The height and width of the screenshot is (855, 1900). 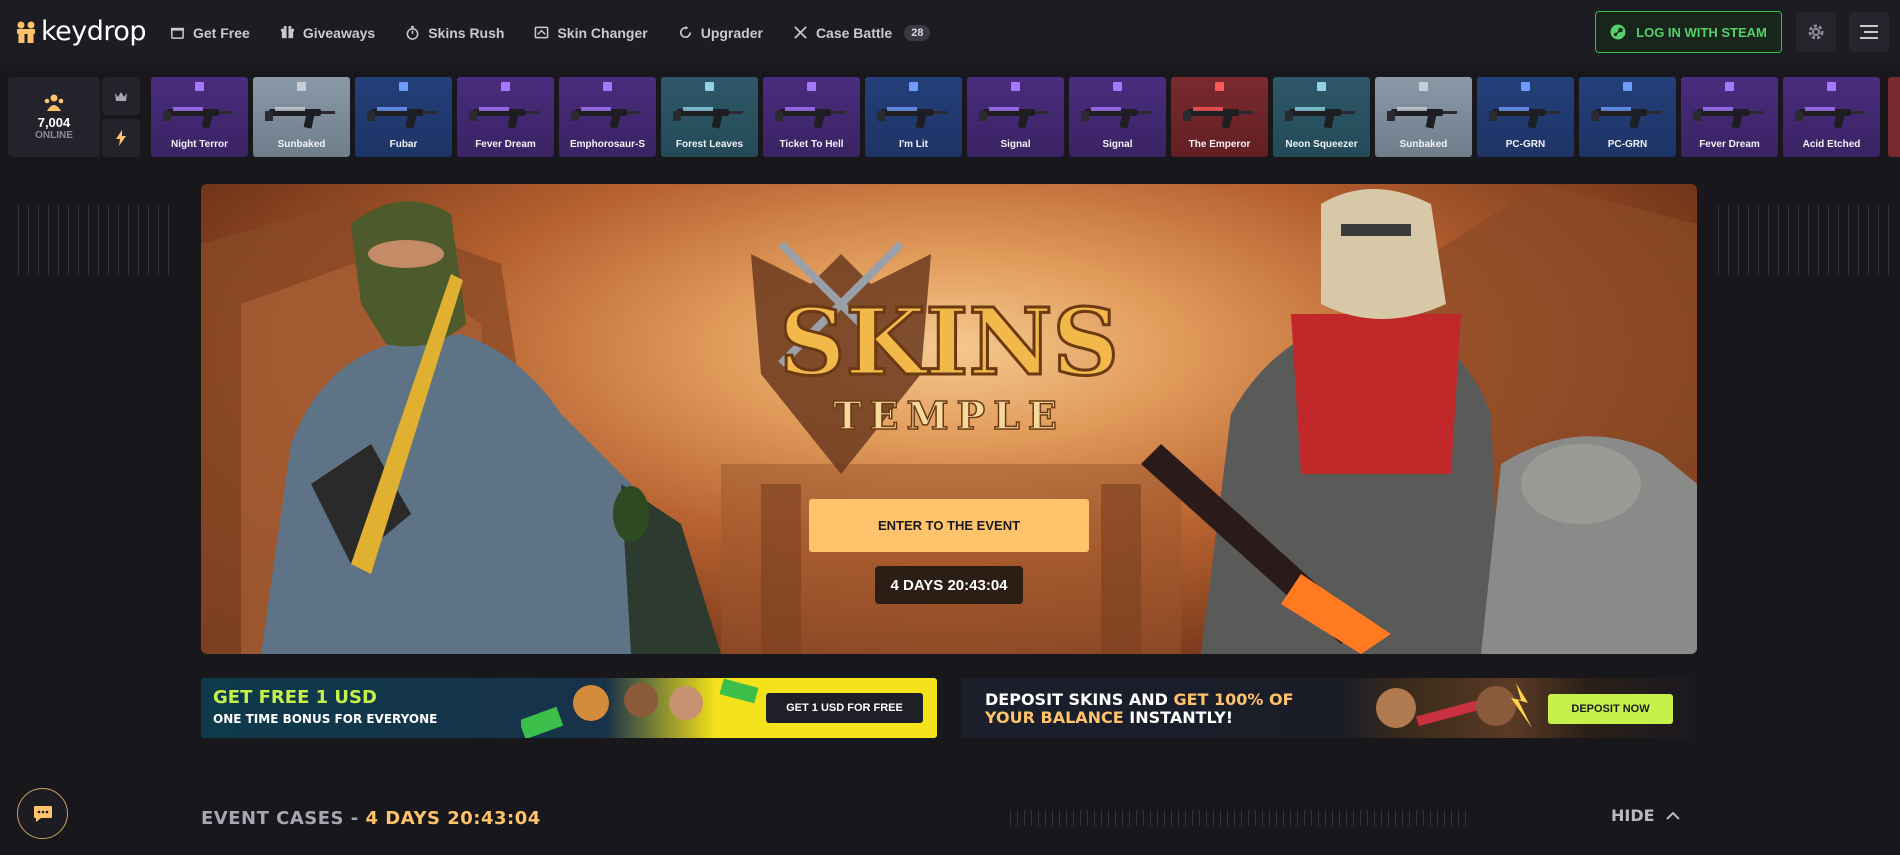 I want to click on case-battle-count-badge: 28, so click(x=917, y=32).